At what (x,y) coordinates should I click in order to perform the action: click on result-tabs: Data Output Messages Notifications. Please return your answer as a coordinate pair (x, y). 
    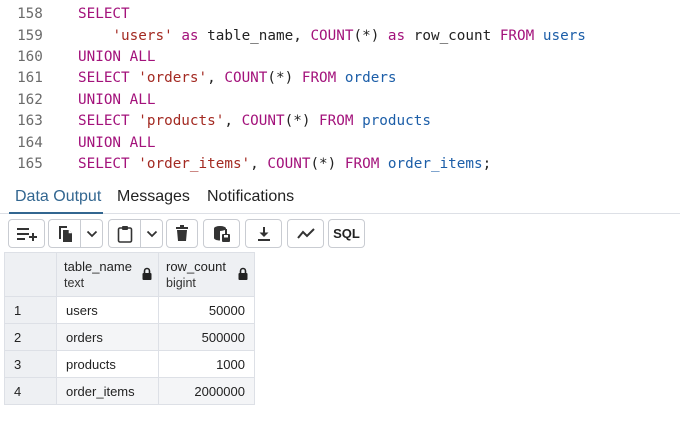
    Looking at the image, I should click on (340, 197).